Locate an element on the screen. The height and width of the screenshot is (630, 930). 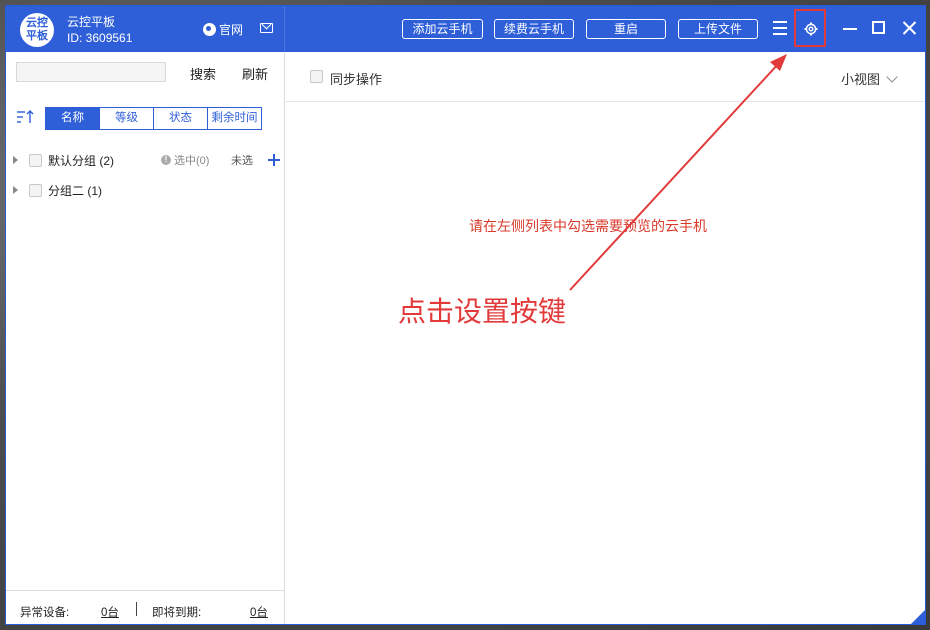
renew-phone-button: 续费云手机 is located at coordinates (534, 29).